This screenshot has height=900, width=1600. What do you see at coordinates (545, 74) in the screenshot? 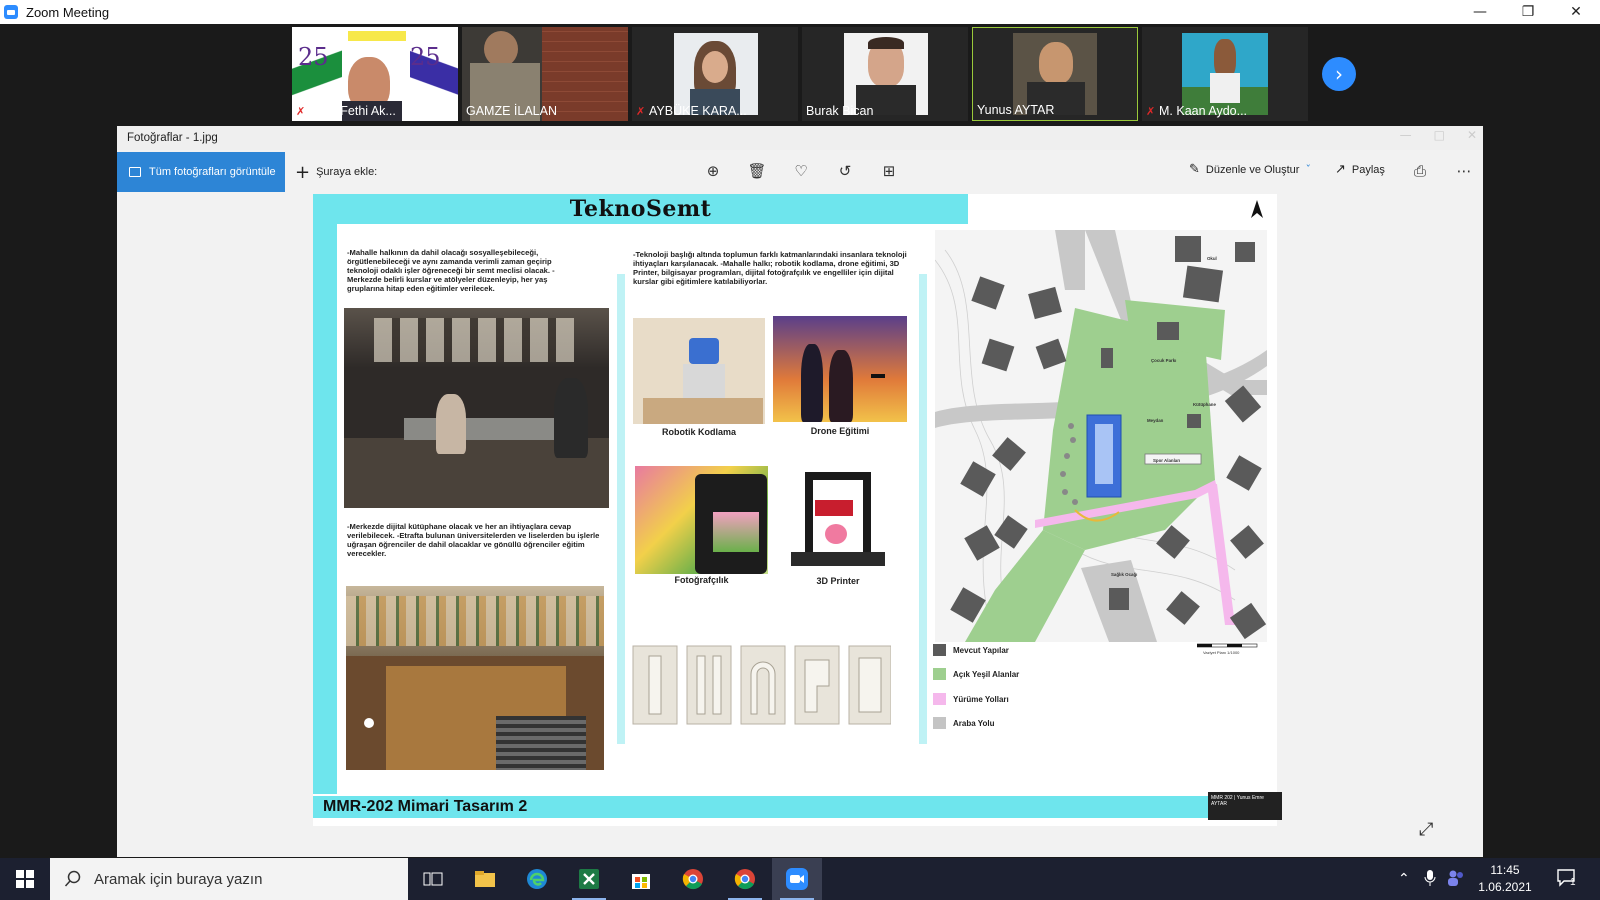
I see `participant-tile: GAMZE İLALAN` at bounding box center [545, 74].